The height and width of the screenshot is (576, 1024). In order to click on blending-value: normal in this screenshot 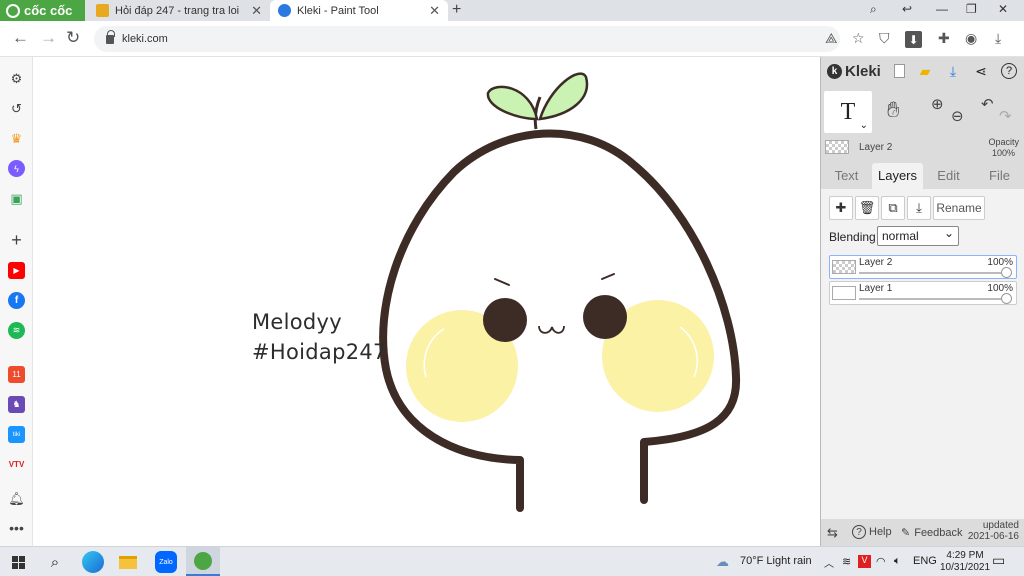, I will do `click(900, 236)`.